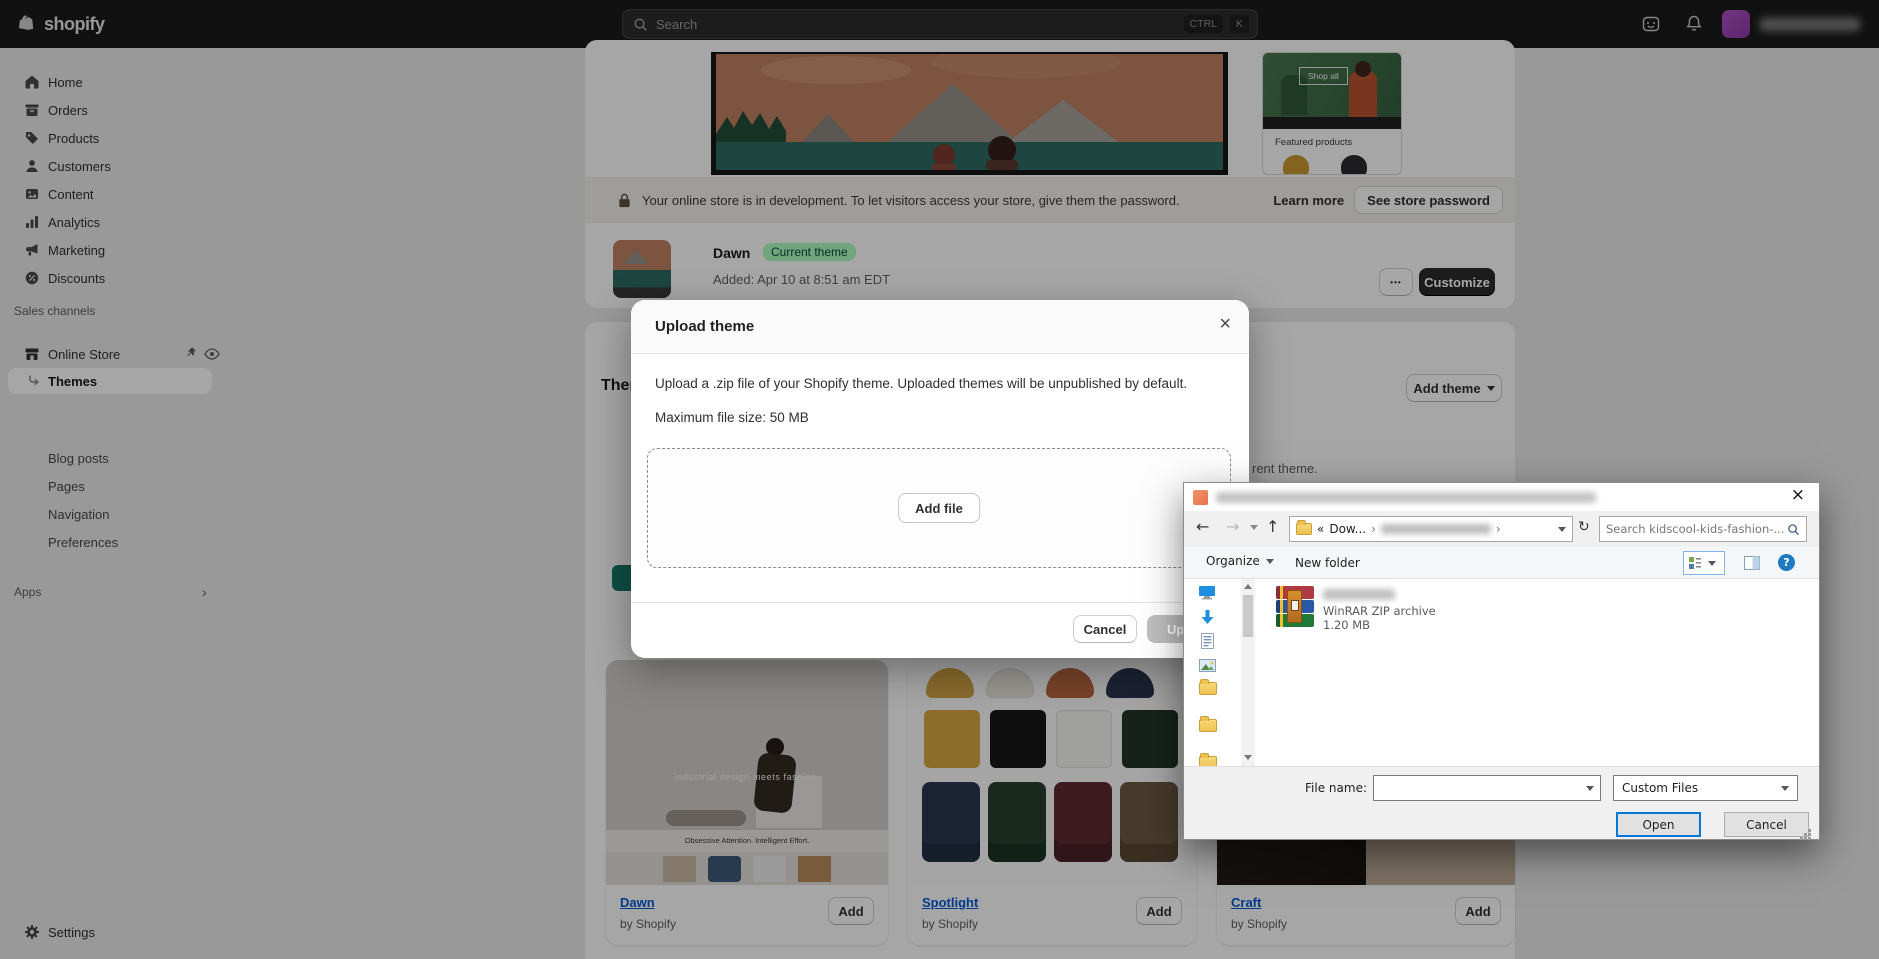 This screenshot has width=1879, height=959. Describe the element at coordinates (1272, 527) in the screenshot. I see `up-icon: ↑` at that location.